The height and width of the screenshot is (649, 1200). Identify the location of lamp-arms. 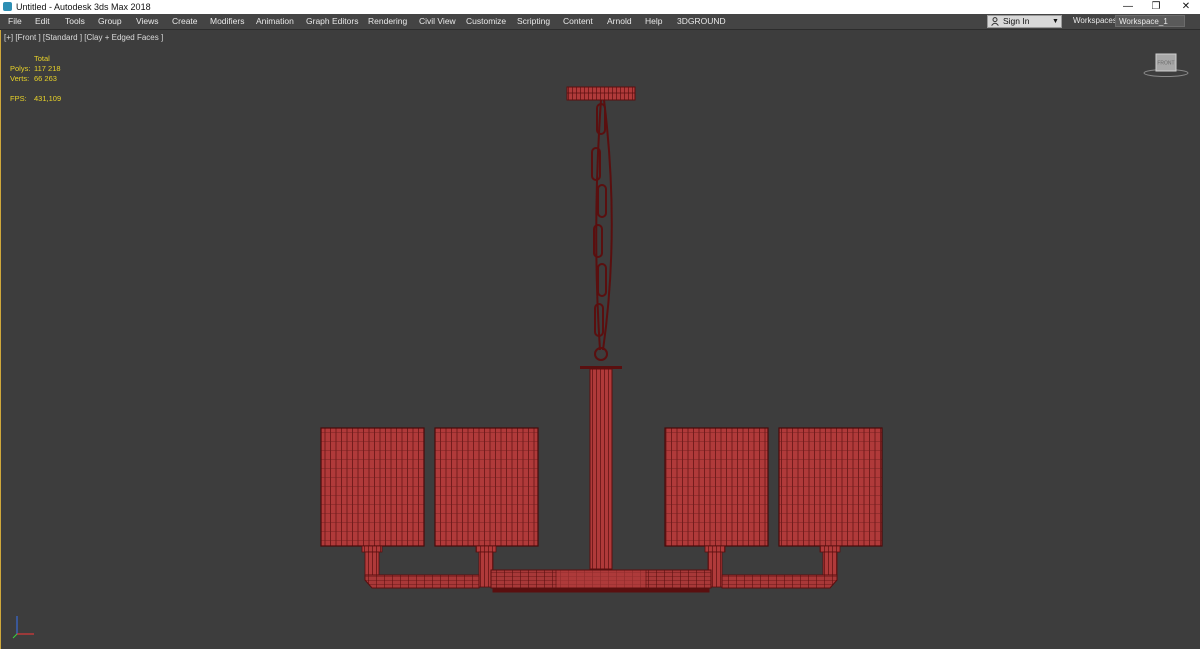
(601, 581).